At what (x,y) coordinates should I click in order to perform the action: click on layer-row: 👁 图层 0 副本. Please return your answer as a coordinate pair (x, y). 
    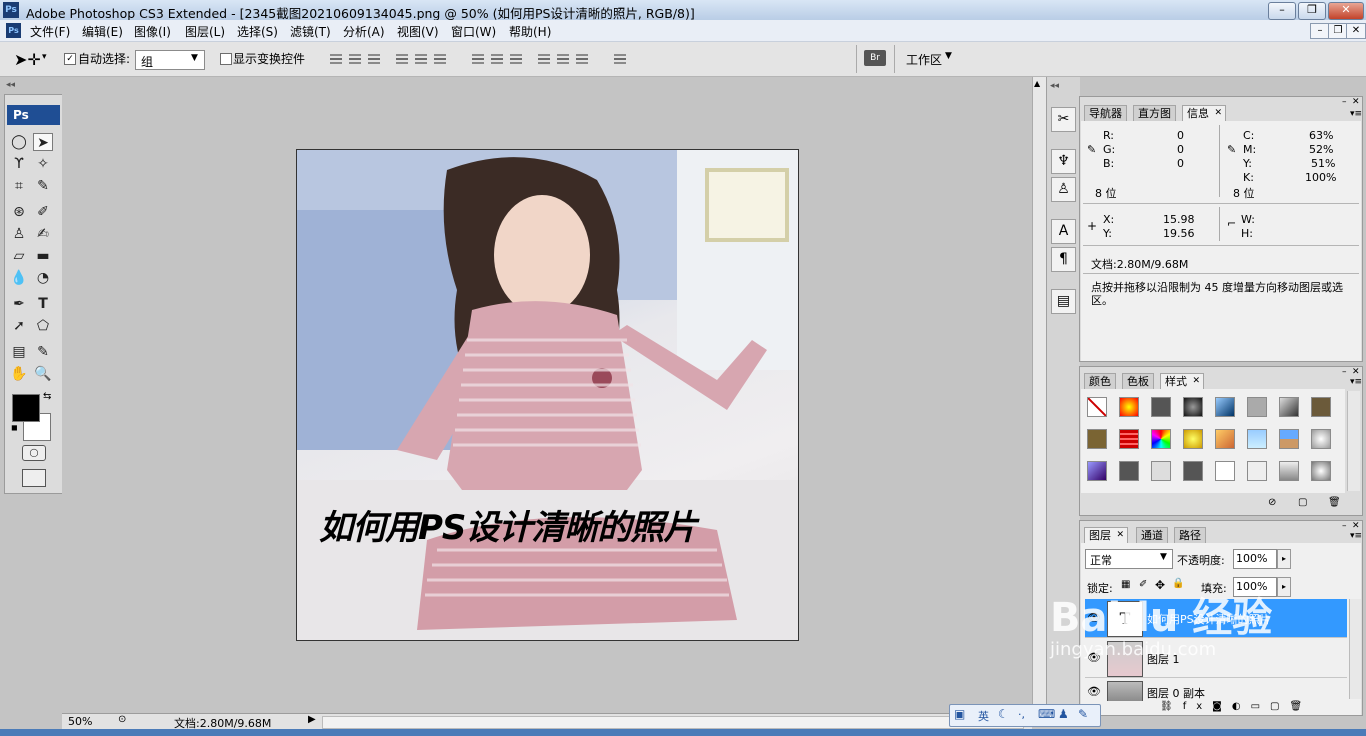
    Looking at the image, I should click on (1216, 690).